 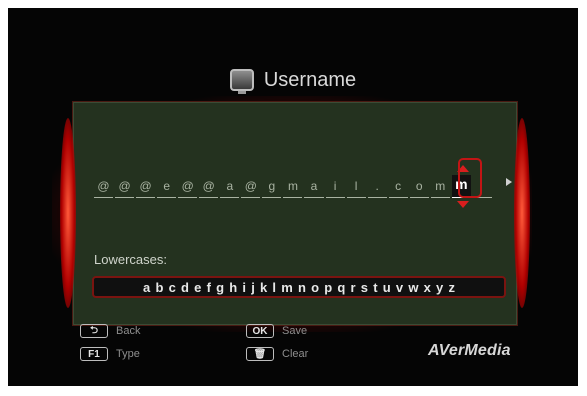 I want to click on username-char: o, so click(x=419, y=188).